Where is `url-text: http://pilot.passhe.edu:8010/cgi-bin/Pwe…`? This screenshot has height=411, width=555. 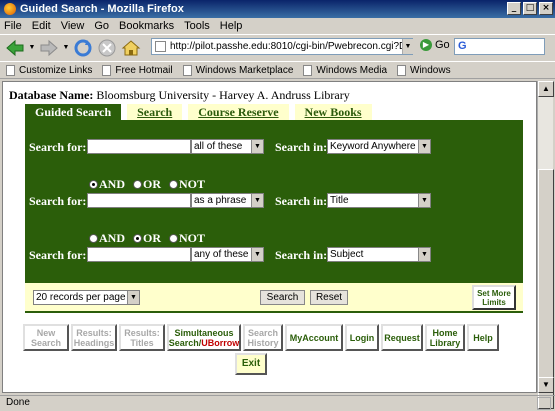 url-text: http://pilot.passhe.edu:8010/cgi-bin/Pwe… is located at coordinates (291, 46).